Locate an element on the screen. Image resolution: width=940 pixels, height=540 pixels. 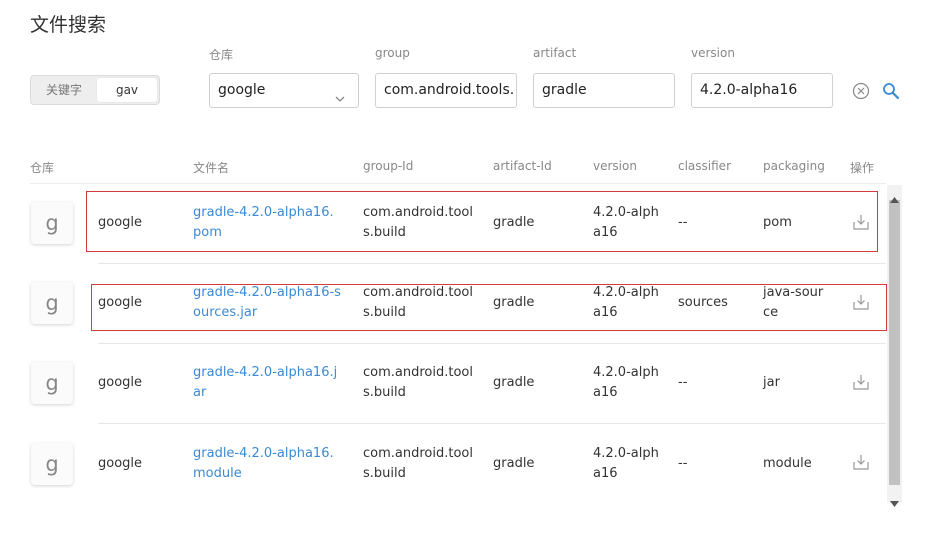
row-filename-link: gradle-4.2.0-alpha16.jar is located at coordinates (267, 383).